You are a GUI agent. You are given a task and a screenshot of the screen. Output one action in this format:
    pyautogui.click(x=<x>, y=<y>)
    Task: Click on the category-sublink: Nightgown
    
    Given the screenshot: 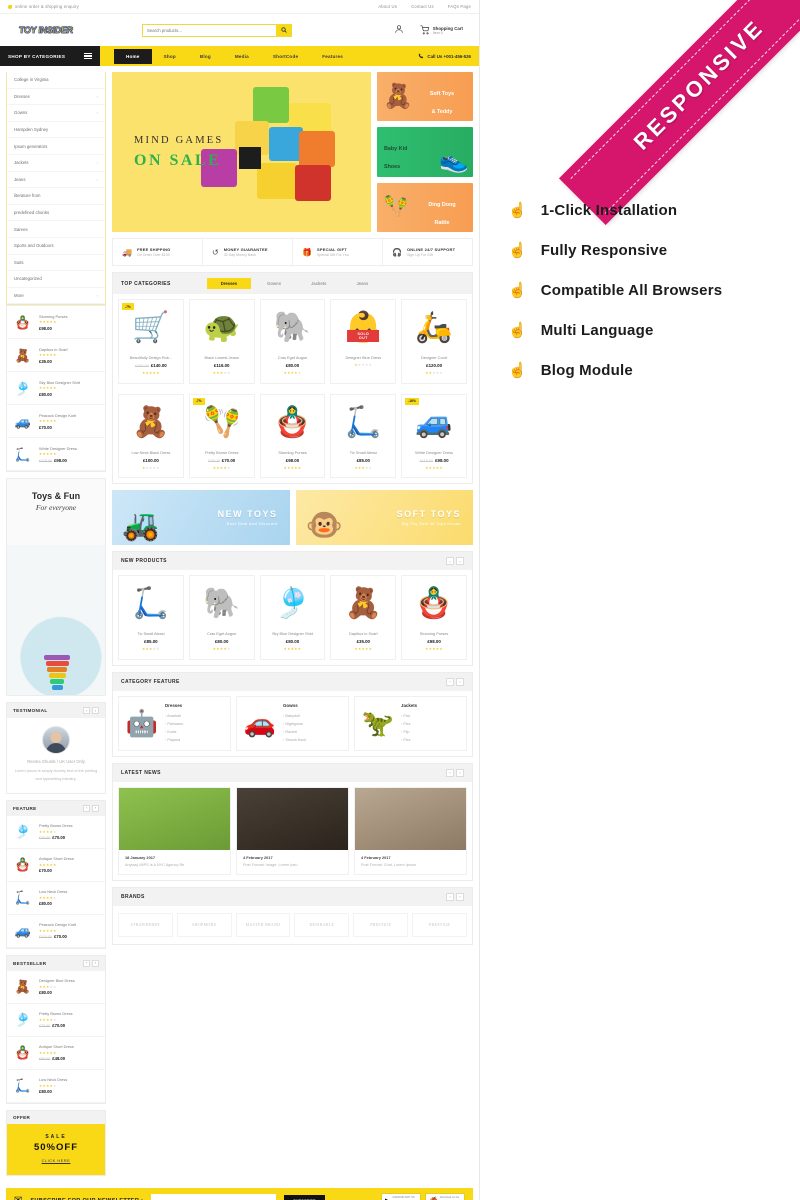 What is the action you would take?
    pyautogui.click(x=294, y=724)
    